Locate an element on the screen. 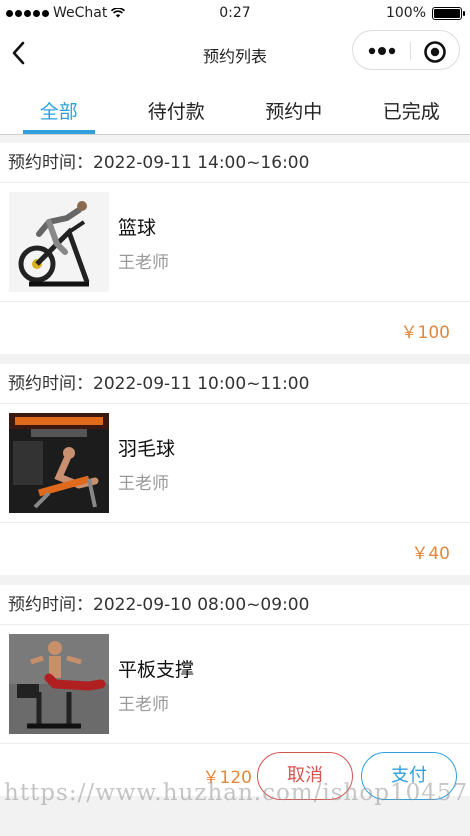 The width and height of the screenshot is (470, 836). status-tabs: 全部 待付款 预约中 已完成 is located at coordinates (235, 106).